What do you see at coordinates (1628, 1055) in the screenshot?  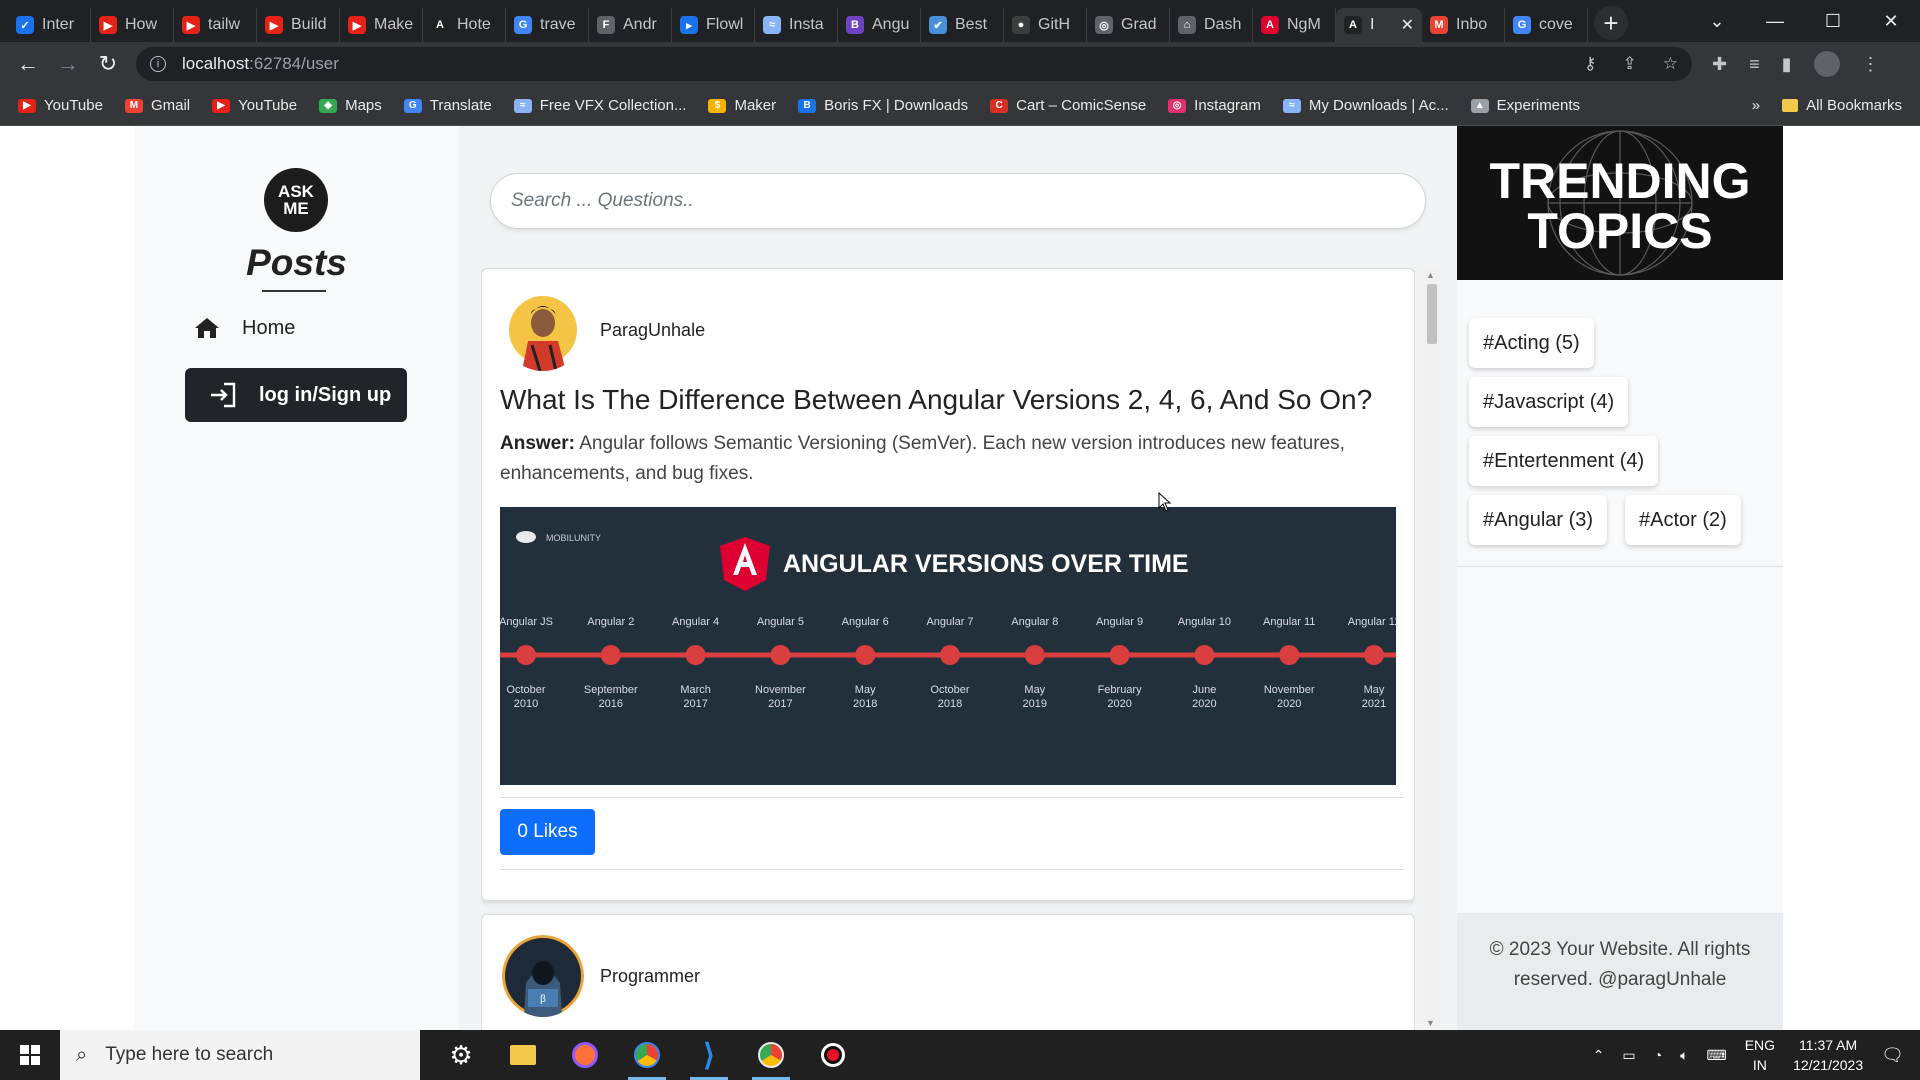 I see `battery-icon: ▭` at bounding box center [1628, 1055].